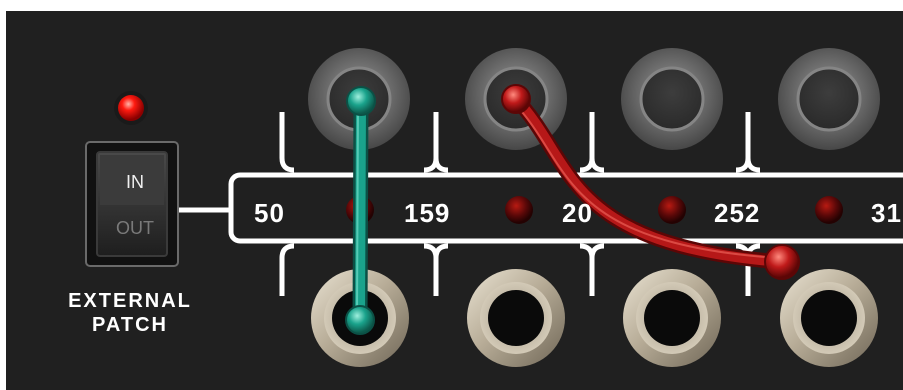  I want to click on status-led, so click(131, 108).